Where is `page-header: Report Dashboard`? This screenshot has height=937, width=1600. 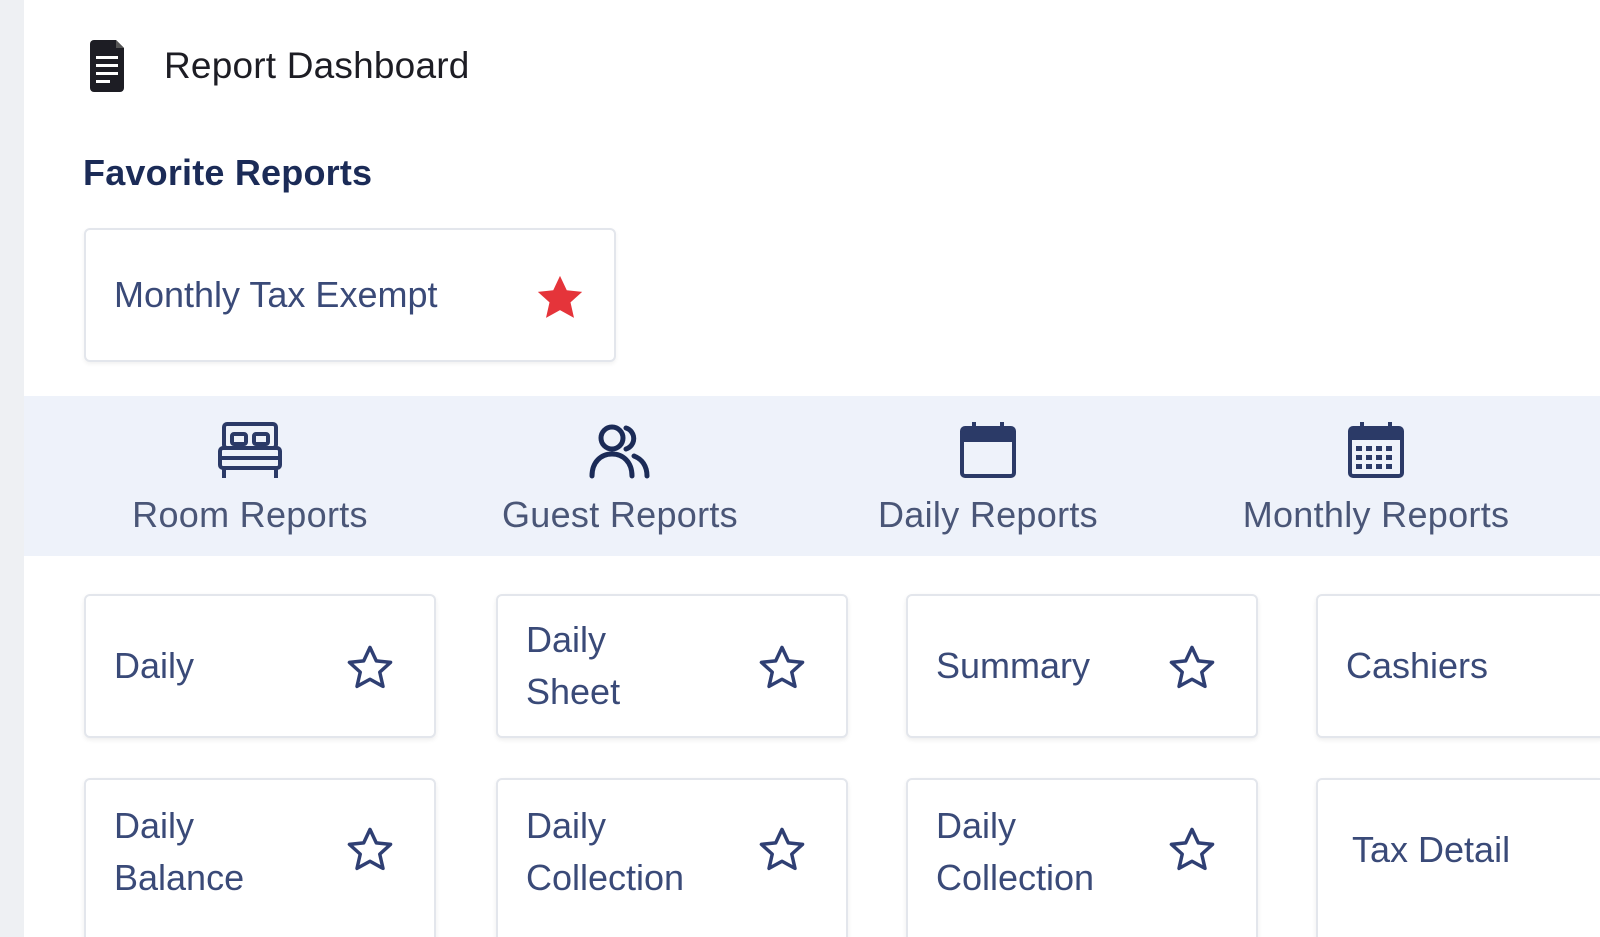 page-header: Report Dashboard is located at coordinates (279, 66).